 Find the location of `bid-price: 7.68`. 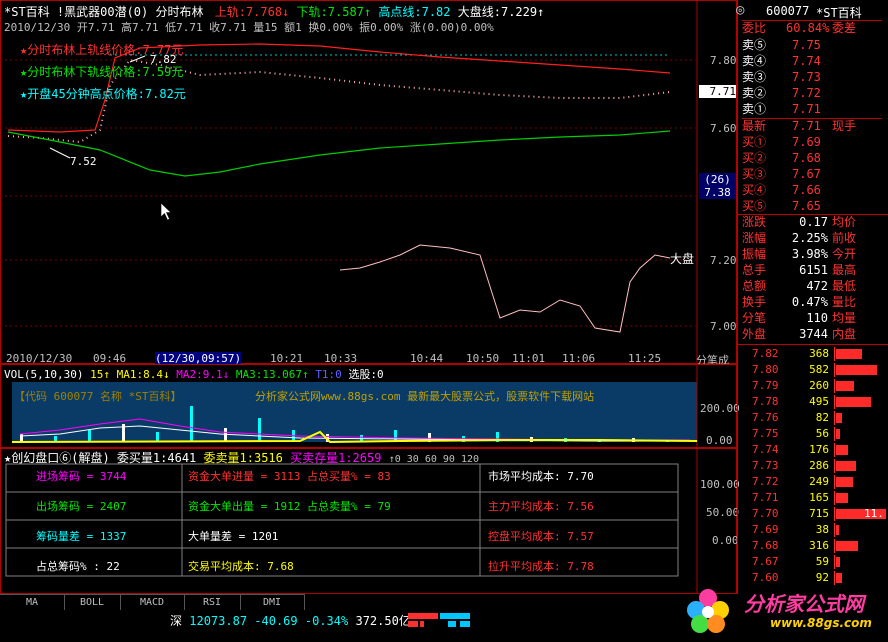

bid-price: 7.68 is located at coordinates (806, 158).